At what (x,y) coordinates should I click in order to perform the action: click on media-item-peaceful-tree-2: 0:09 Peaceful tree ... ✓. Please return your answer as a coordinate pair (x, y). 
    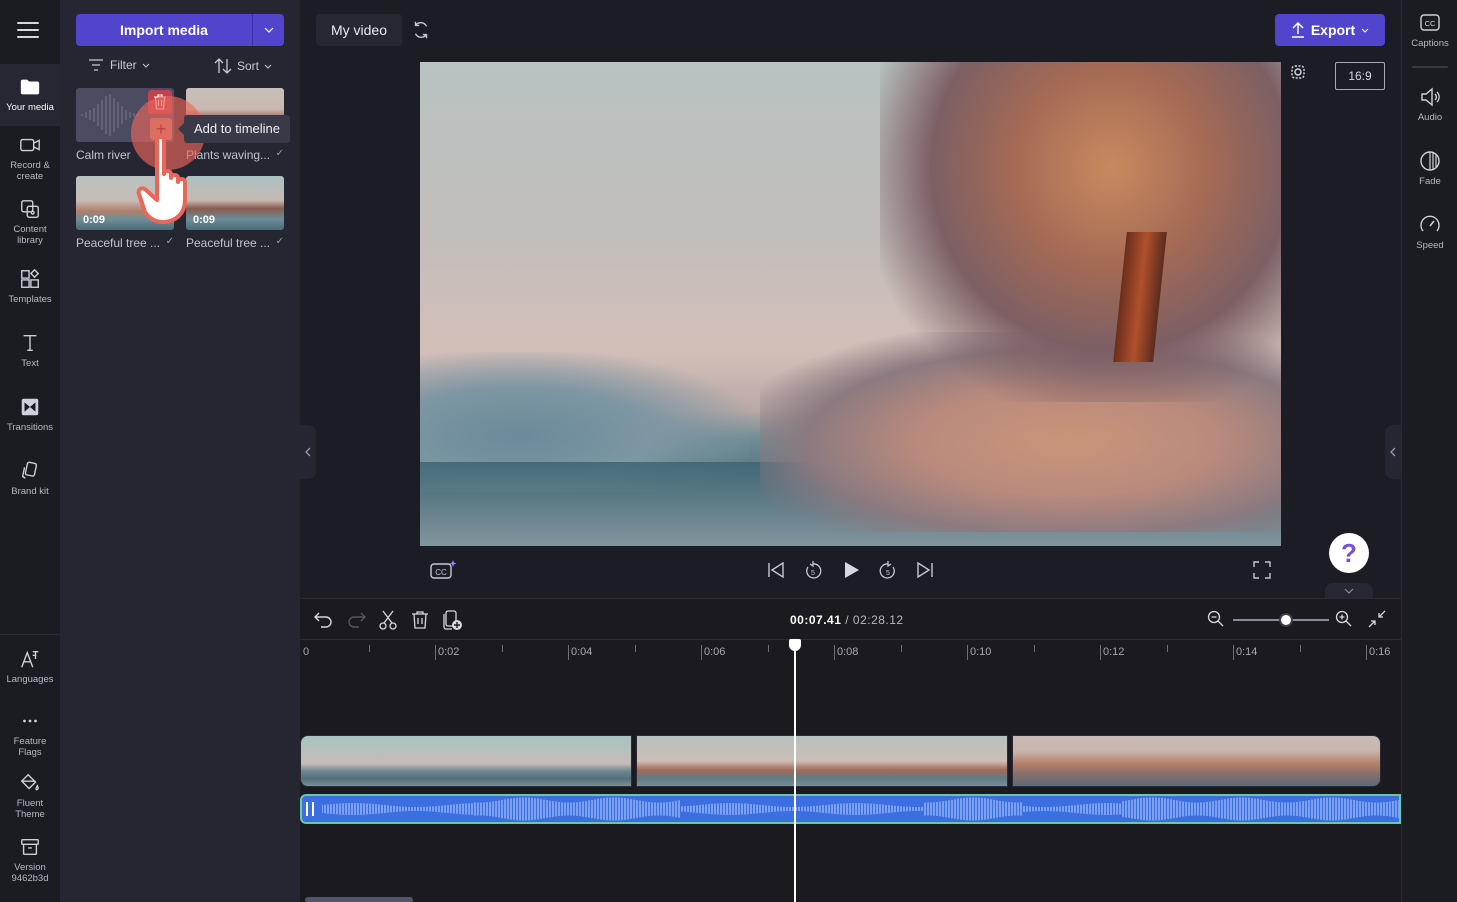
    Looking at the image, I should click on (235, 213).